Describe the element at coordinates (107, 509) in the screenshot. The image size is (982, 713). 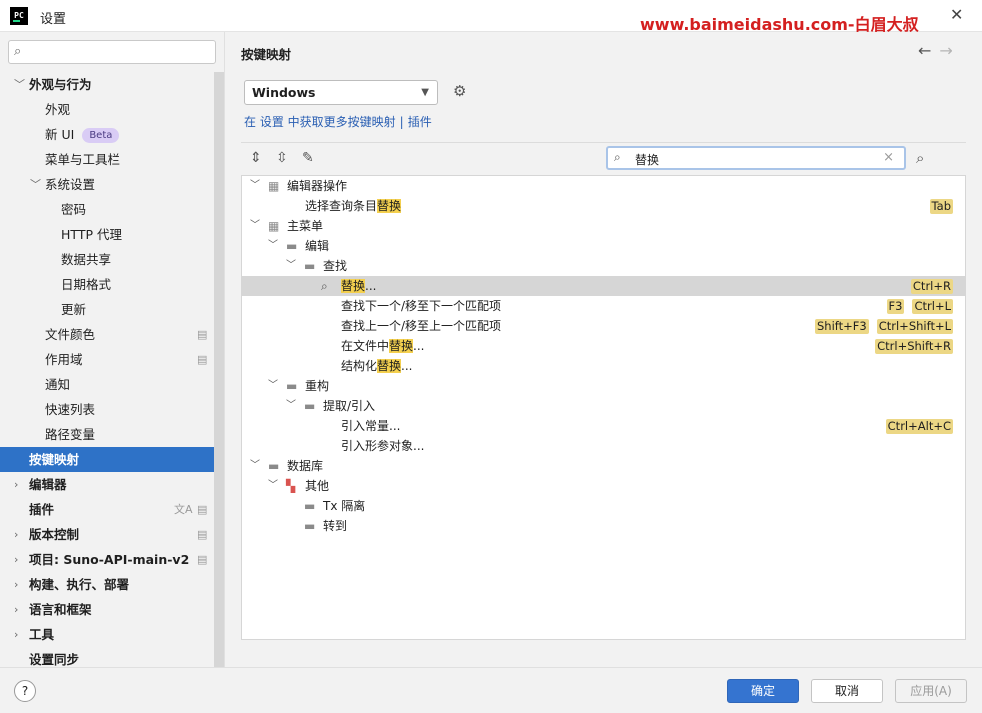
I see `sidebar-item-plugins: 插件 文A ▤` at that location.